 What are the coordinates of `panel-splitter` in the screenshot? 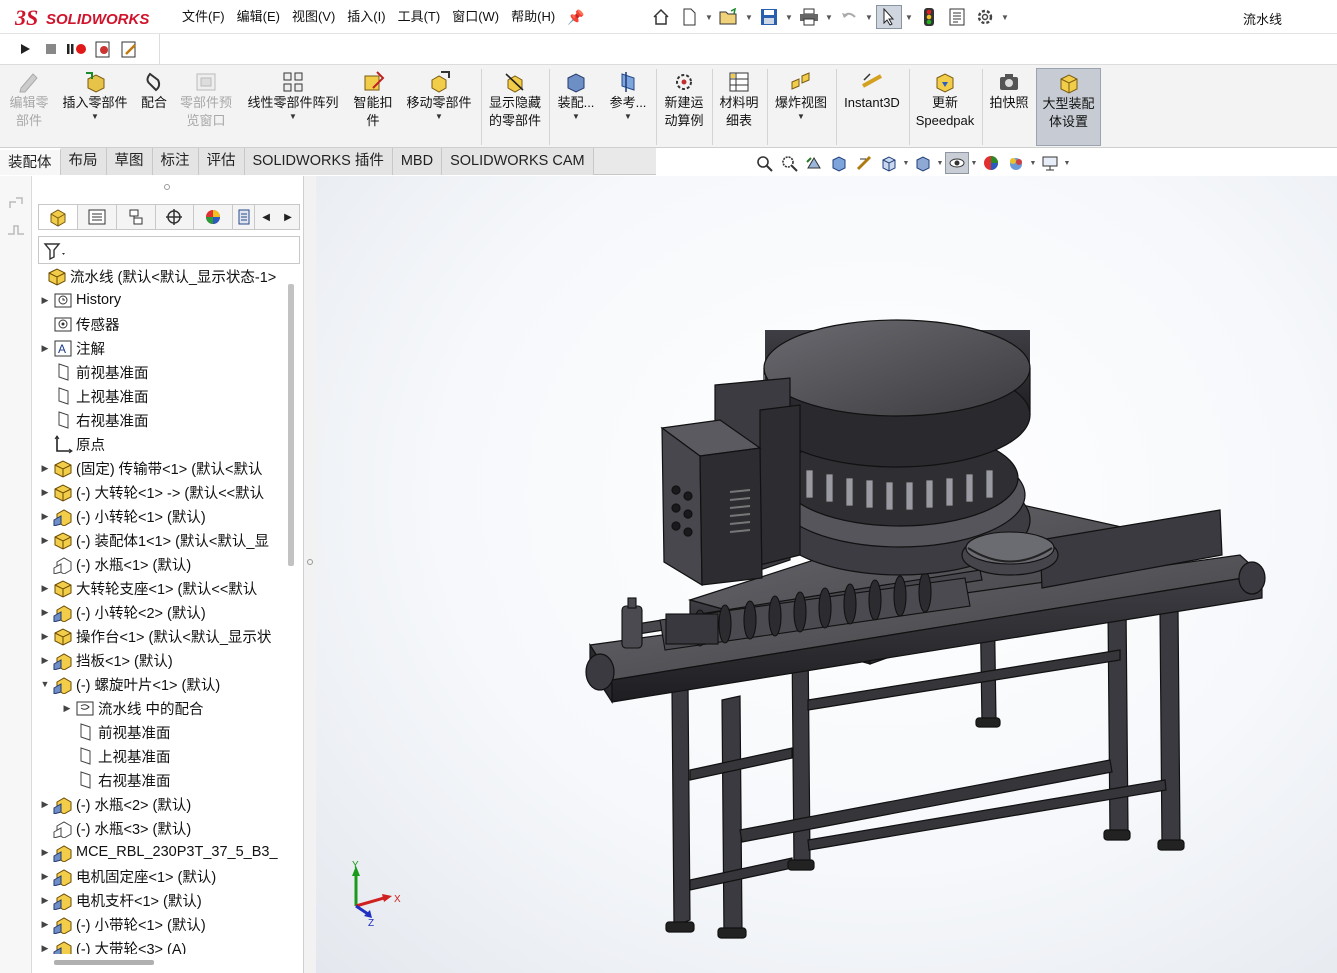 It's located at (310, 574).